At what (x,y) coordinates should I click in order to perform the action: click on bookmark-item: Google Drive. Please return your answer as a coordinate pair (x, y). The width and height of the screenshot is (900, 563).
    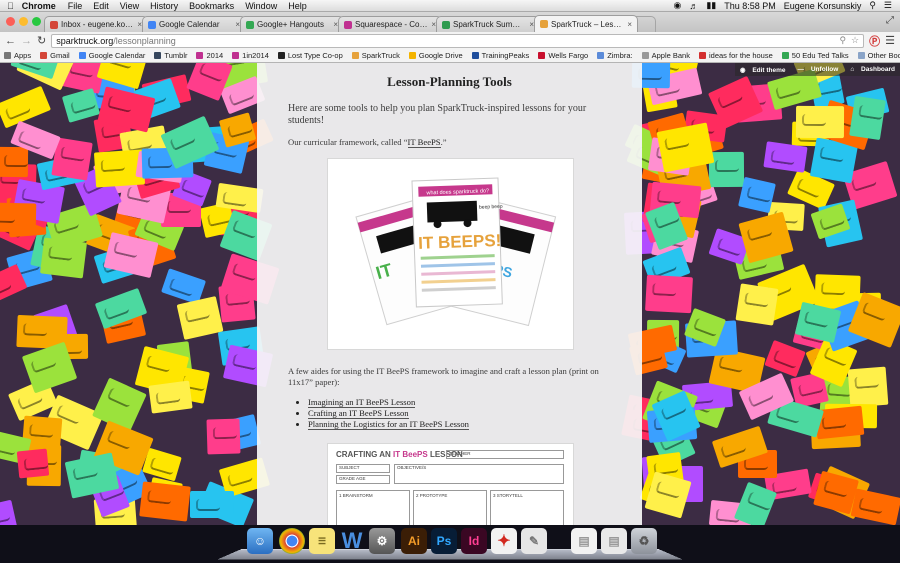
    Looking at the image, I should click on (435, 55).